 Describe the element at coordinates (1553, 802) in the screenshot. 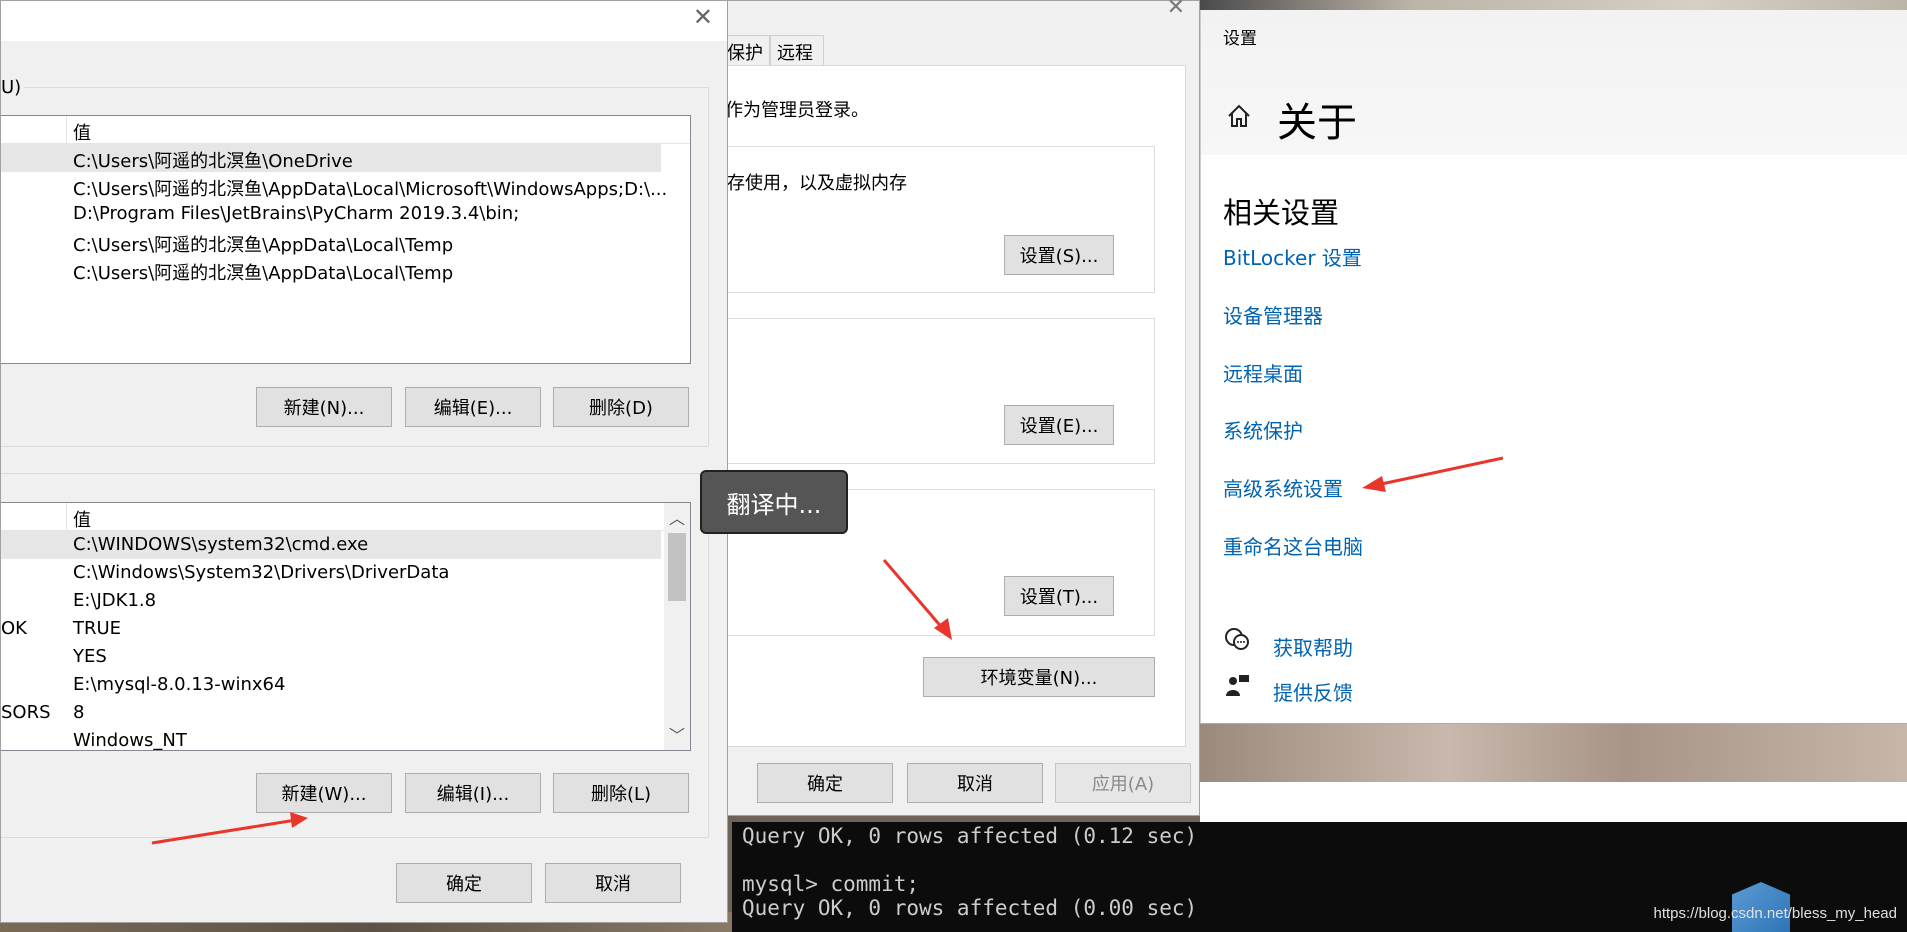

I see `desktop-background-band` at that location.